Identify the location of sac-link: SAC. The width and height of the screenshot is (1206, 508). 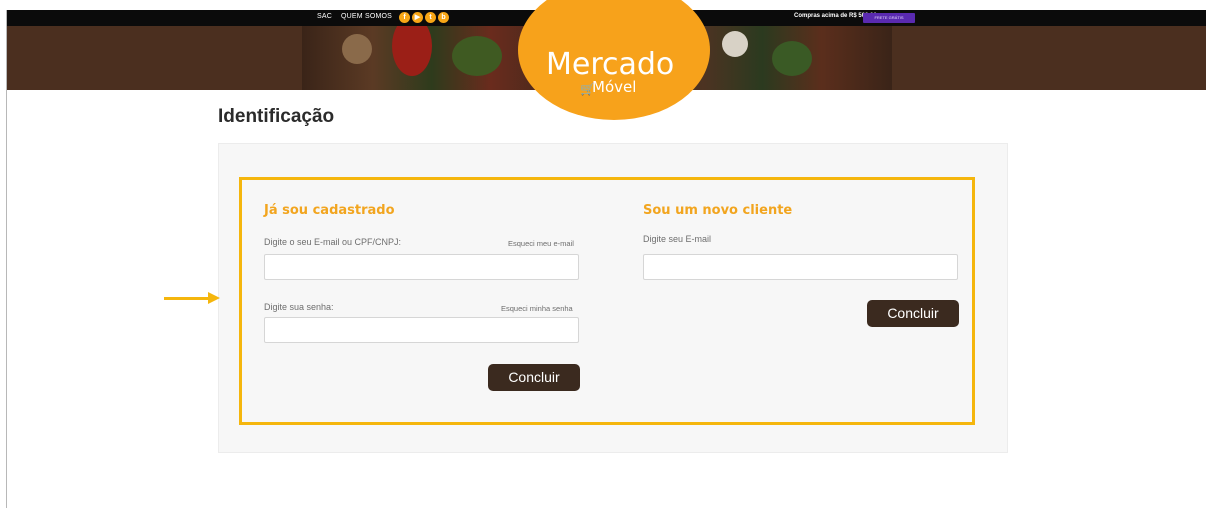
(324, 16).